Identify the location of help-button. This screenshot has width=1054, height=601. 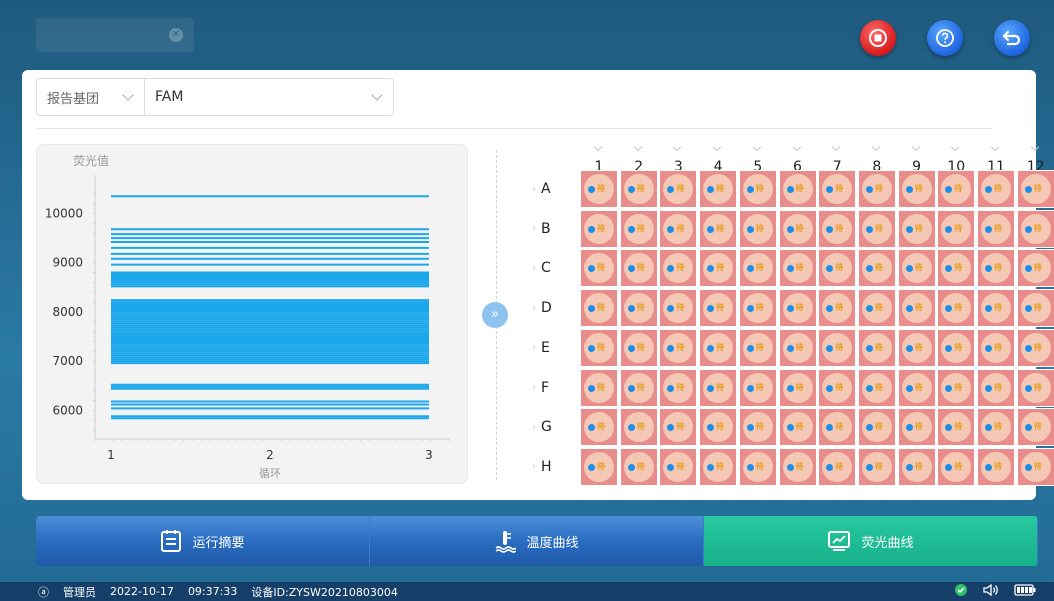
(945, 38).